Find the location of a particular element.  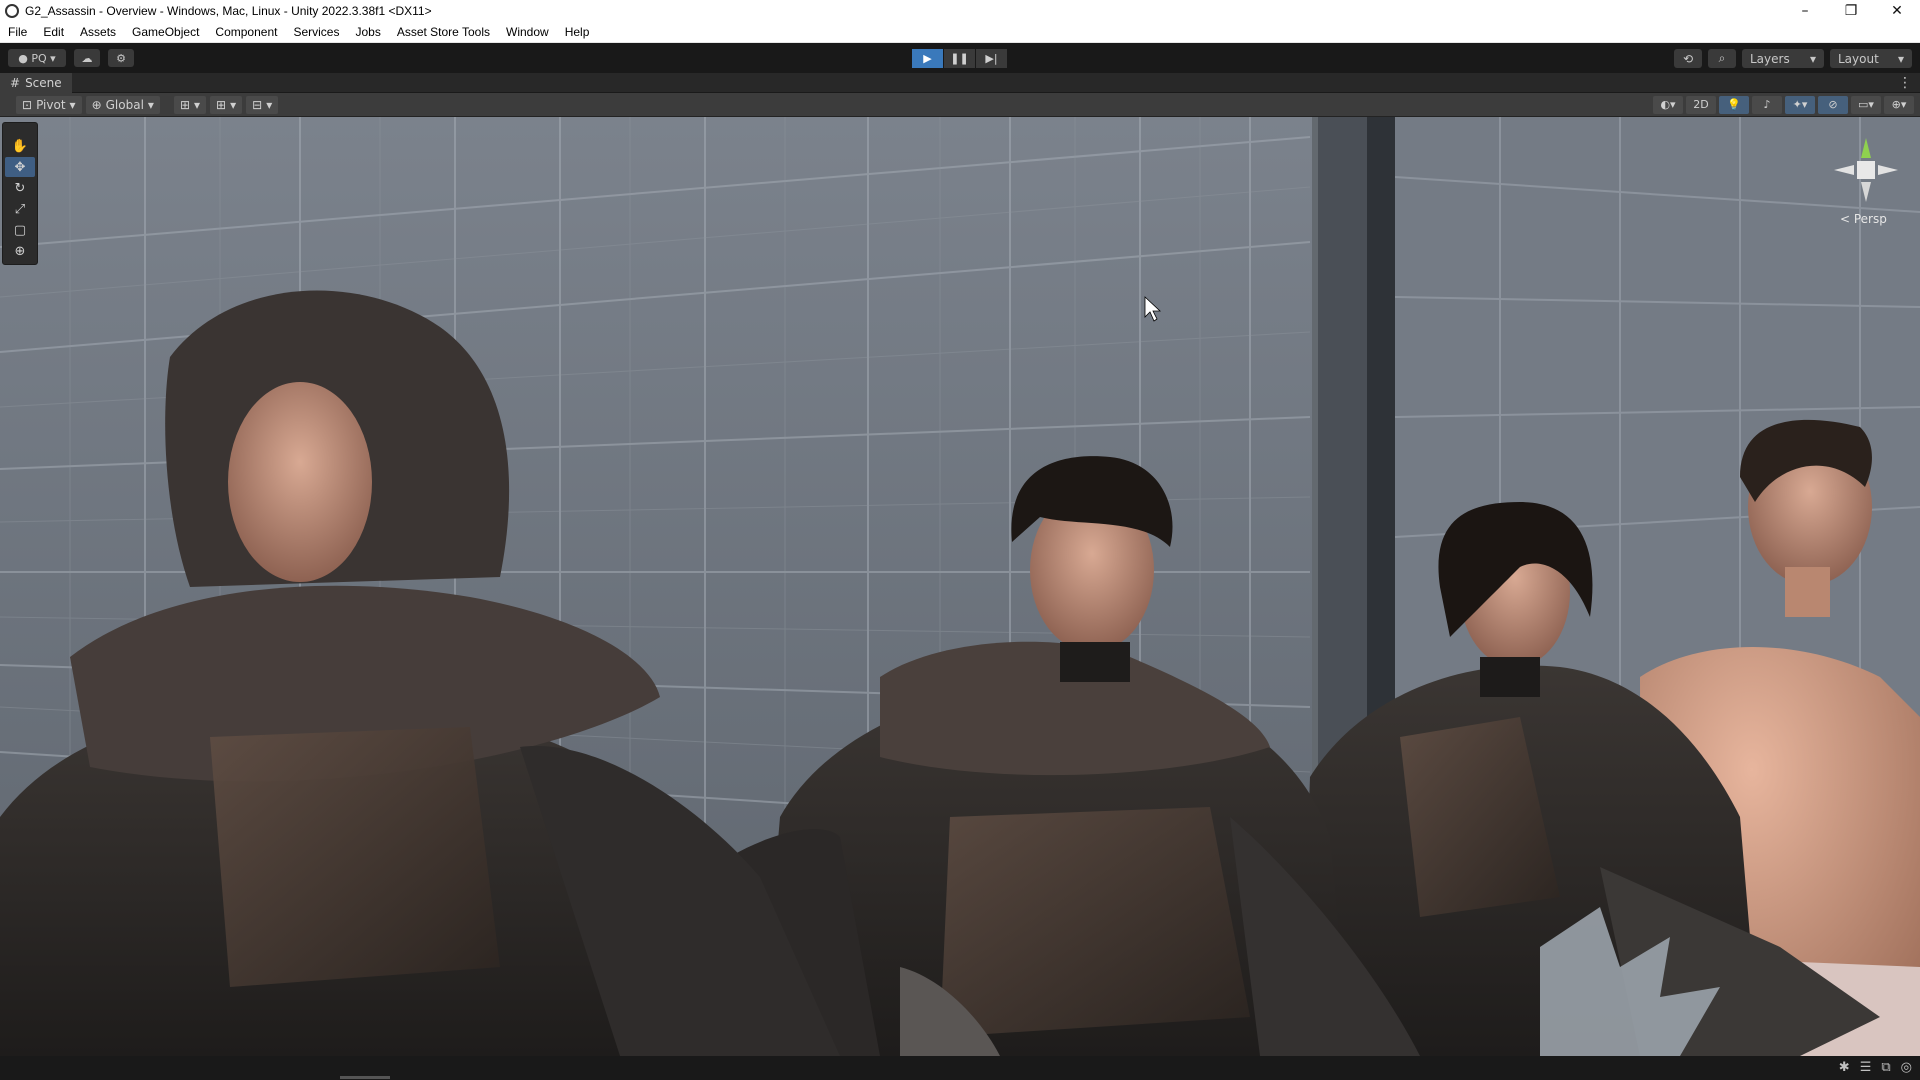

global-toggle: ⊕ Global ▾ is located at coordinates (122, 104).